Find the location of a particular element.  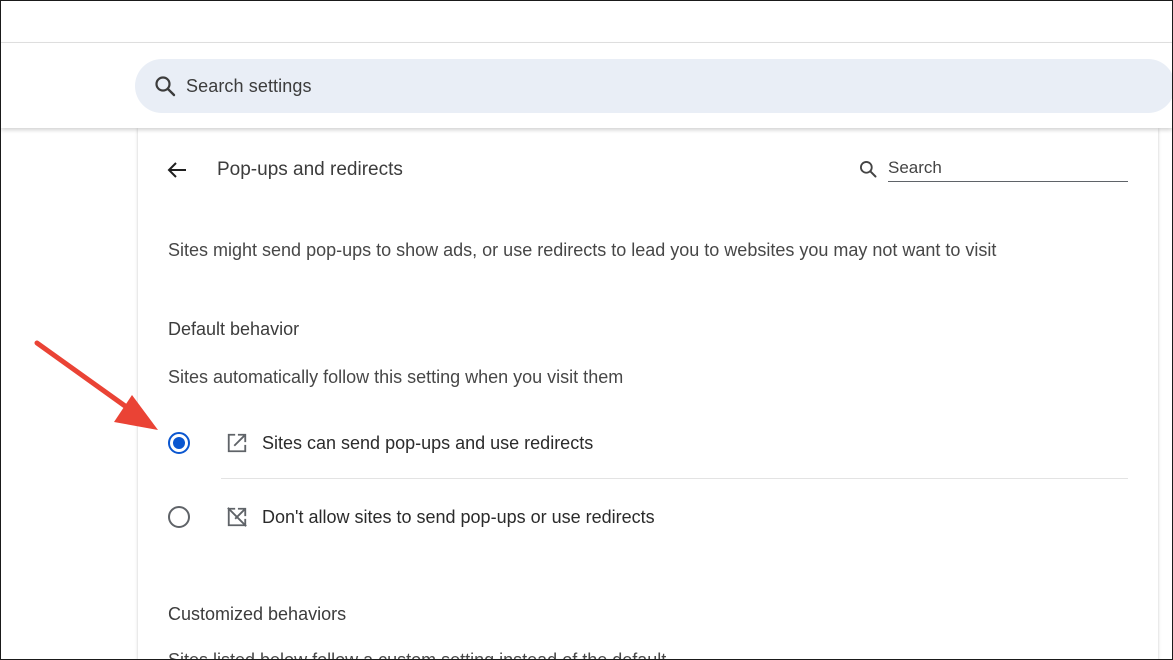

option-divider is located at coordinates (674, 478).